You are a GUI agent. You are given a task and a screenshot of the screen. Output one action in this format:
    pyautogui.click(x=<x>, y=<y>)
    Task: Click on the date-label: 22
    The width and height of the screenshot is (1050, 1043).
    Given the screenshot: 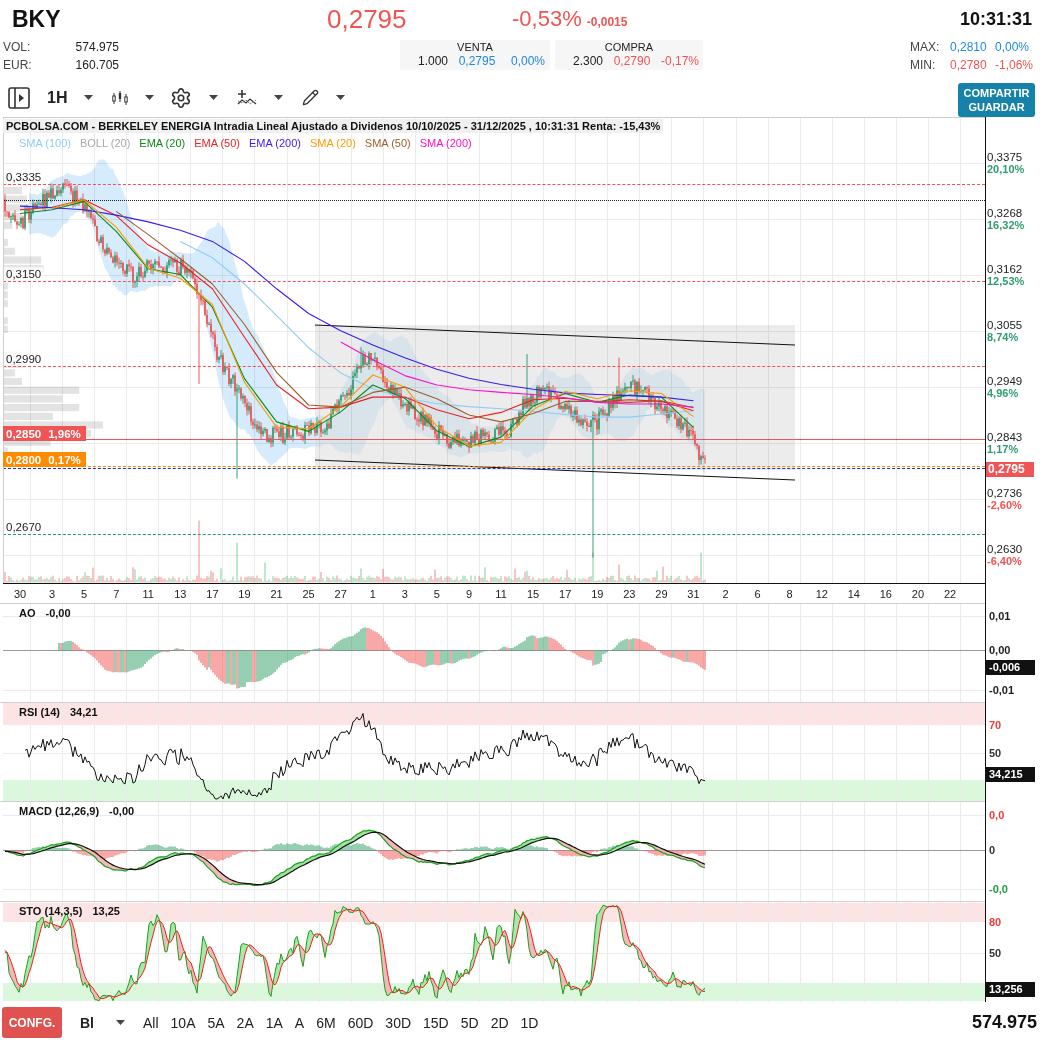 What is the action you would take?
    pyautogui.click(x=950, y=594)
    